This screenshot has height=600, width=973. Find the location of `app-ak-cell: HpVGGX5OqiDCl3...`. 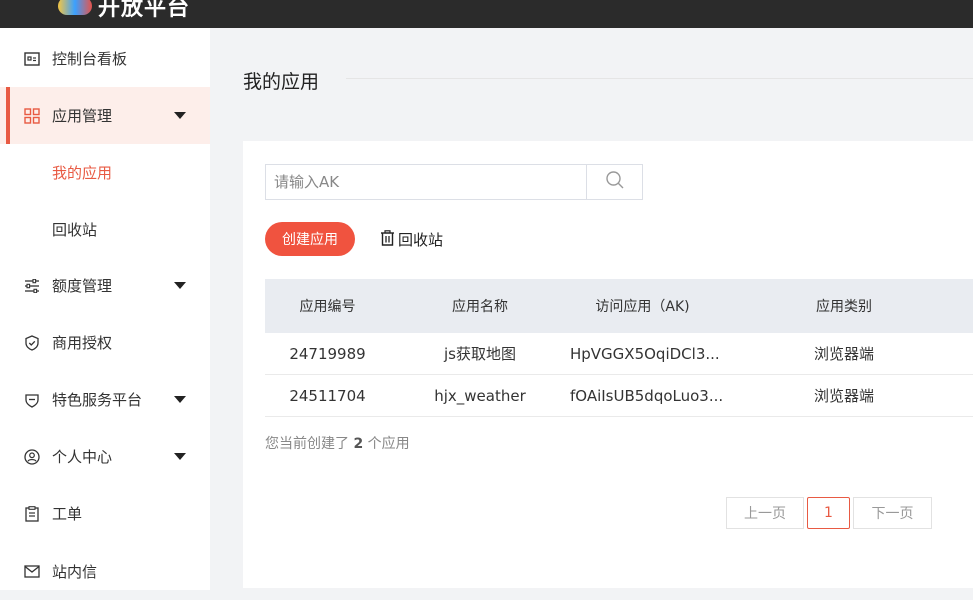

app-ak-cell: HpVGGX5OqiDCl3... is located at coordinates (645, 354).